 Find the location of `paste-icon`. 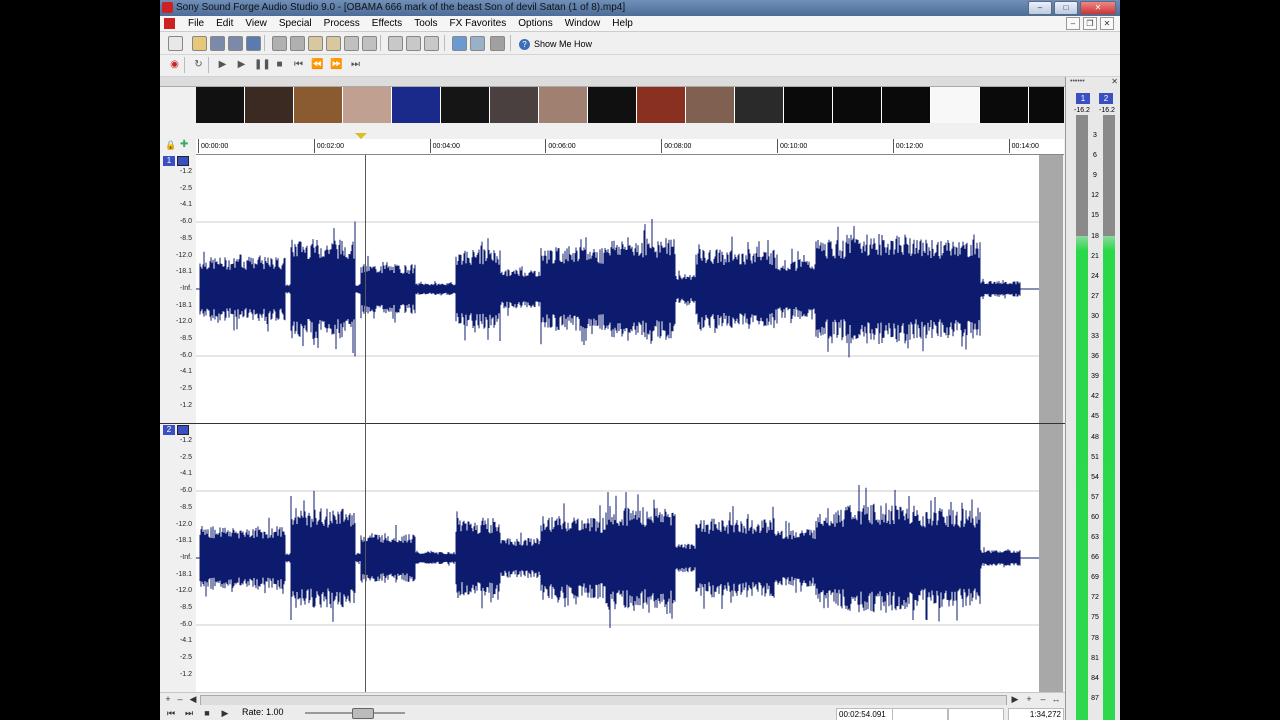

paste-icon is located at coordinates (315, 43).